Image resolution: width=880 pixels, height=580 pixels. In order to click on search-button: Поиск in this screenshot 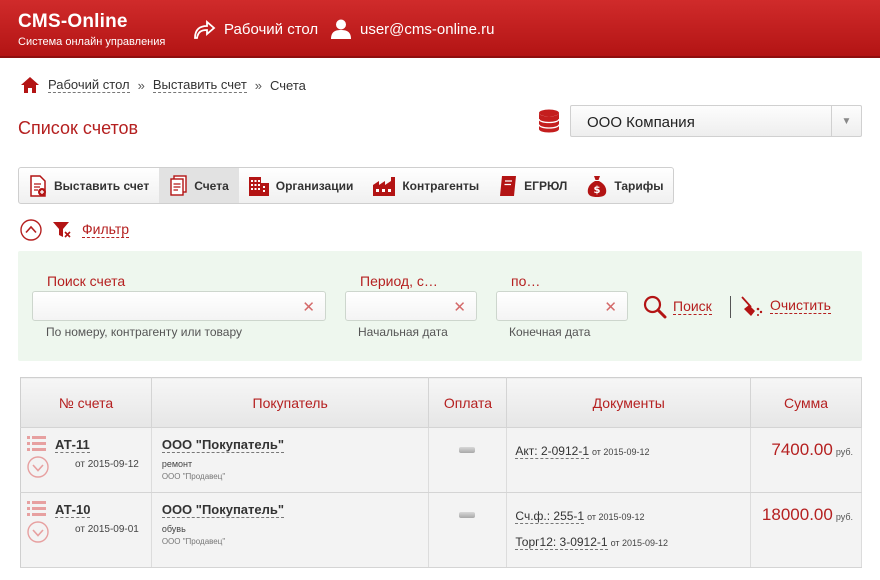, I will do `click(677, 307)`.